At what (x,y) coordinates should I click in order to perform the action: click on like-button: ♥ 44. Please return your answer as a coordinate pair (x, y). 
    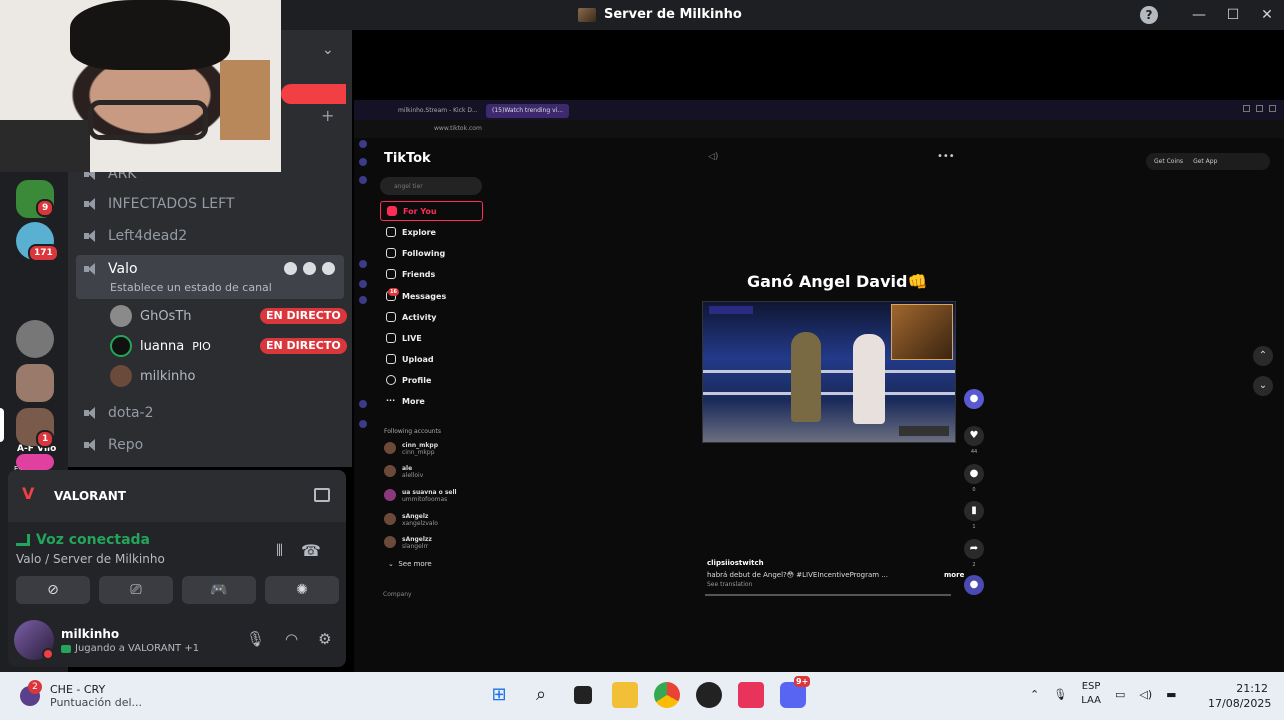
    Looking at the image, I should click on (974, 440).